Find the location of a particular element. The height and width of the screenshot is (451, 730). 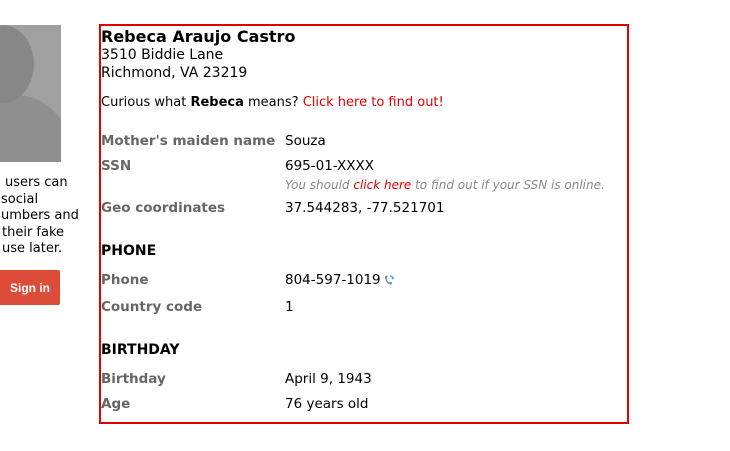

phone-value-row: 804-597-1019 is located at coordinates (340, 280).